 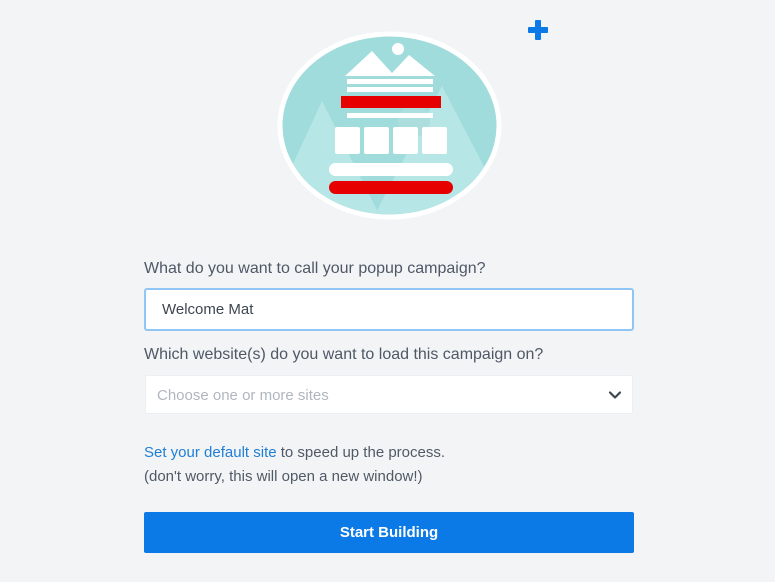 What do you see at coordinates (389, 532) in the screenshot?
I see `start-building-button: Start Building` at bounding box center [389, 532].